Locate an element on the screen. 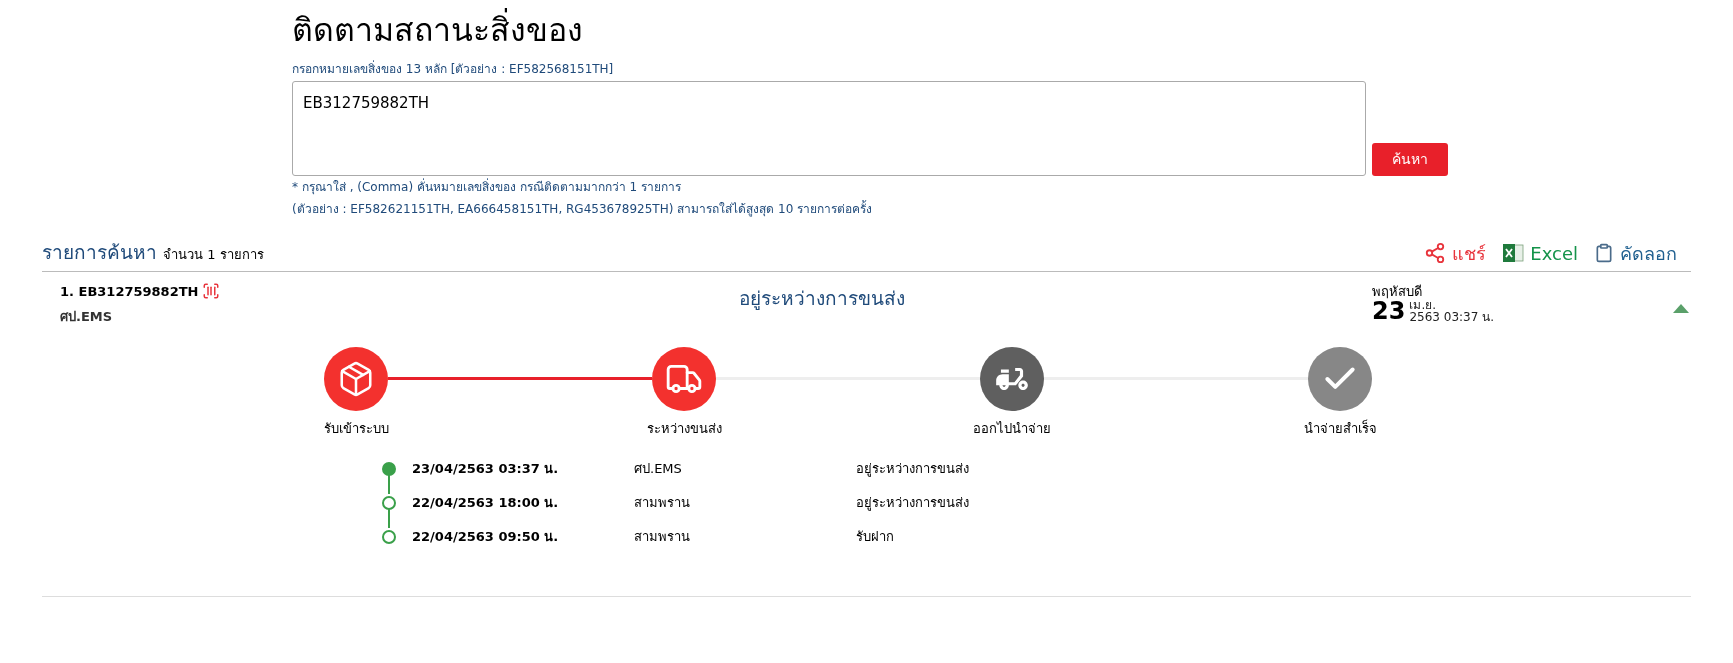  search-button: ค้นหา is located at coordinates (1410, 159).